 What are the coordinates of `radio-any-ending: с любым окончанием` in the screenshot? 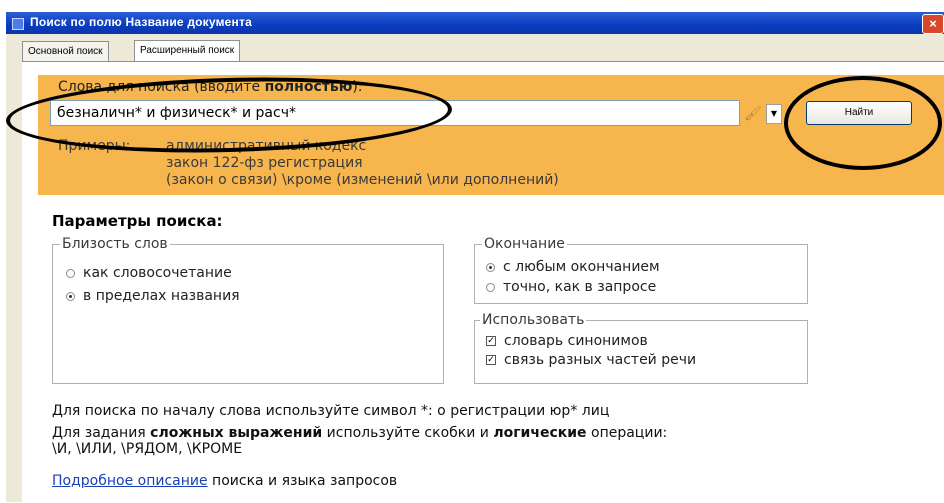 It's located at (573, 267).